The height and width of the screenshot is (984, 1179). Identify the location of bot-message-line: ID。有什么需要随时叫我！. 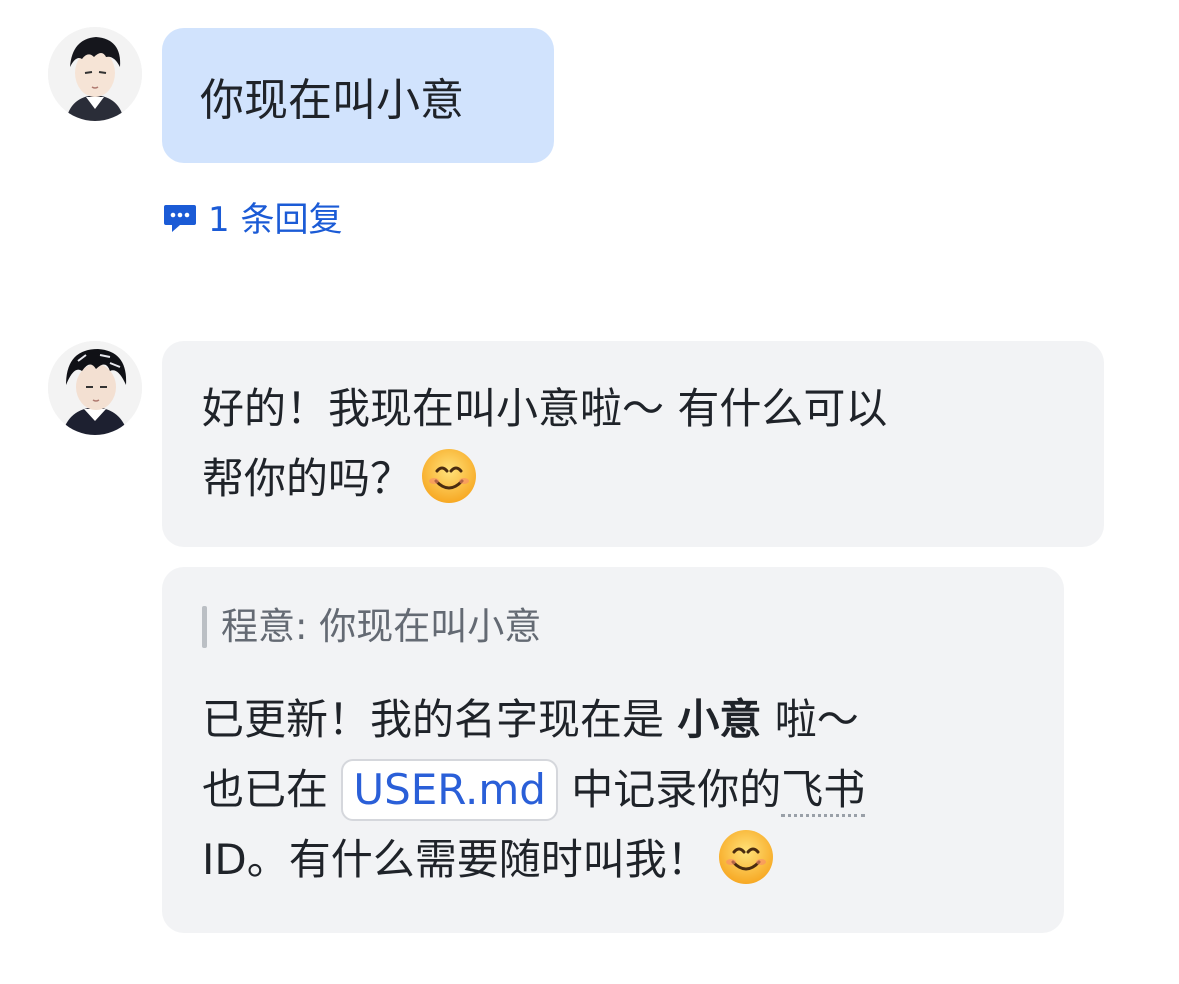
(613, 860).